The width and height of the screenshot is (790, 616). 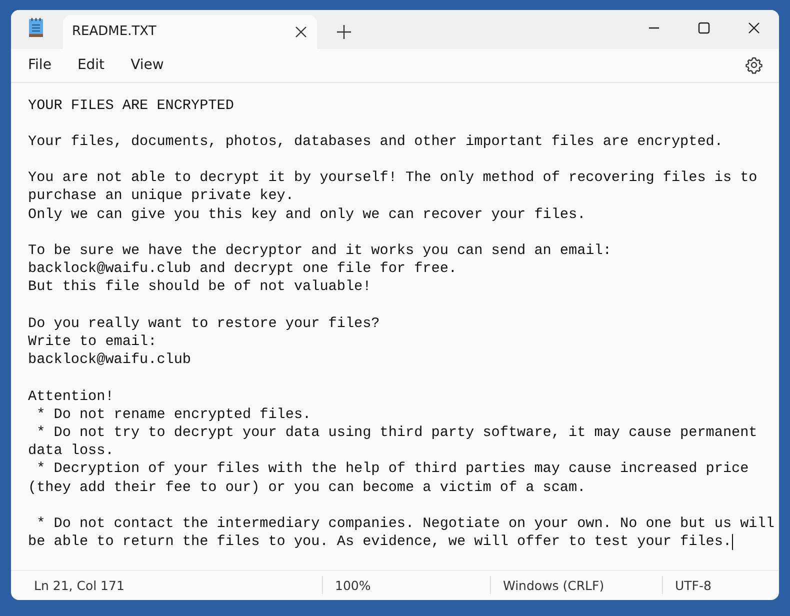 What do you see at coordinates (161, 196) in the screenshot?
I see `text-line: purchase an unique private key.` at bounding box center [161, 196].